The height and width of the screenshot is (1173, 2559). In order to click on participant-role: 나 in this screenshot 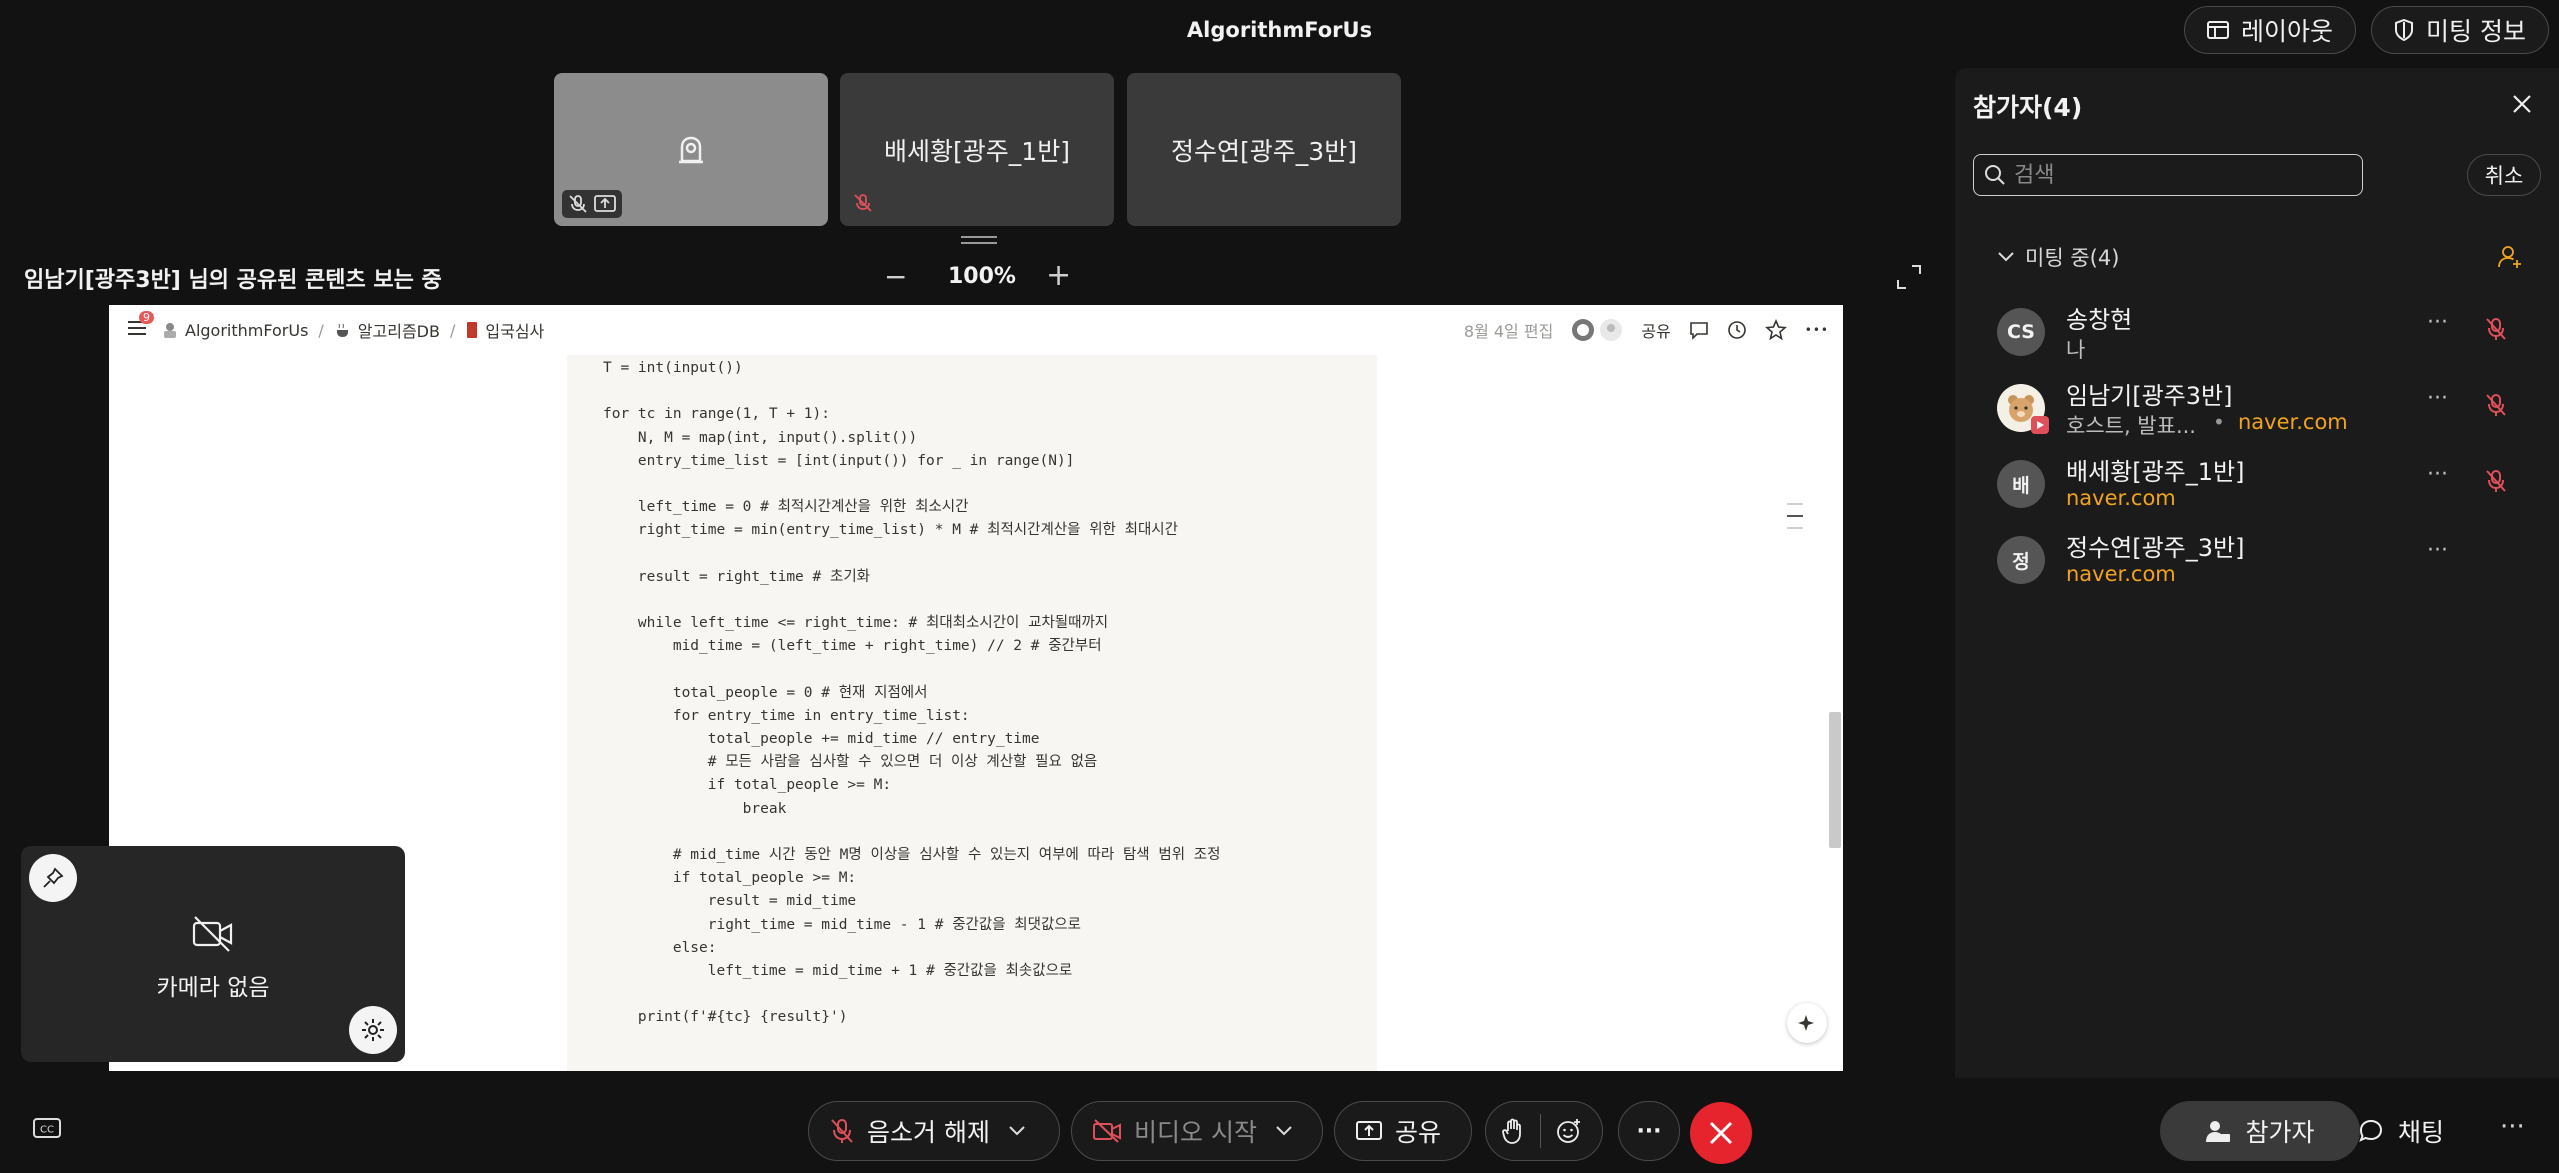, I will do `click(2076, 350)`.